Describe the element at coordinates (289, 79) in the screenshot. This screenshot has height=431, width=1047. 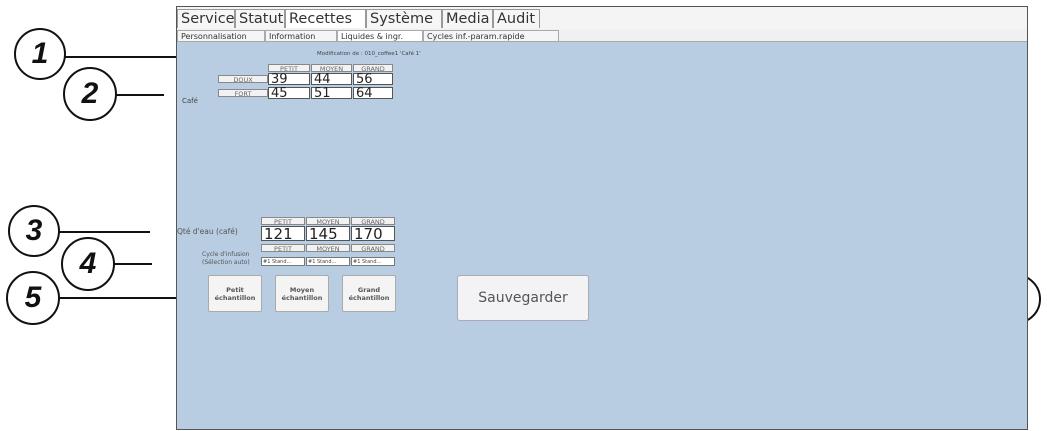
I see `coffee-doux-petit: 39` at that location.